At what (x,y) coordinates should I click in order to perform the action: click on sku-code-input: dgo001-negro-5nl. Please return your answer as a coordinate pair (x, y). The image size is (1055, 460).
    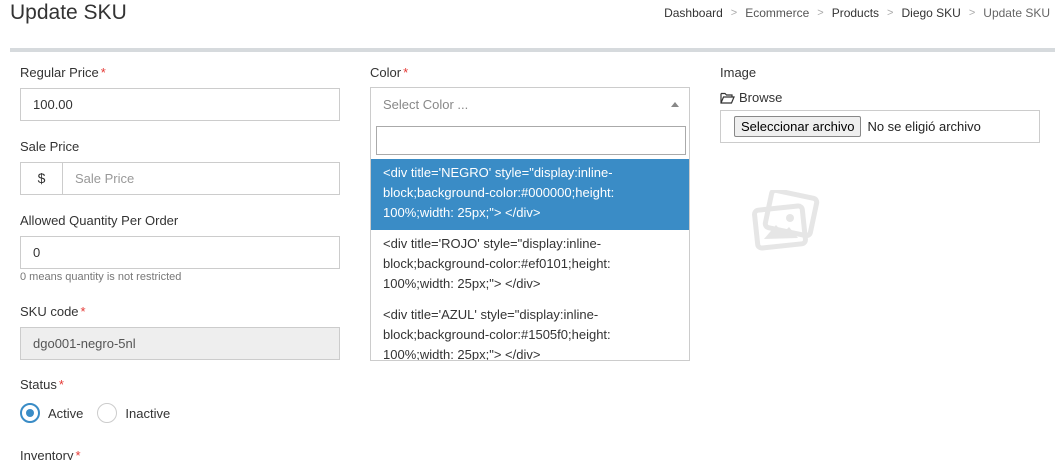
    Looking at the image, I should click on (180, 343).